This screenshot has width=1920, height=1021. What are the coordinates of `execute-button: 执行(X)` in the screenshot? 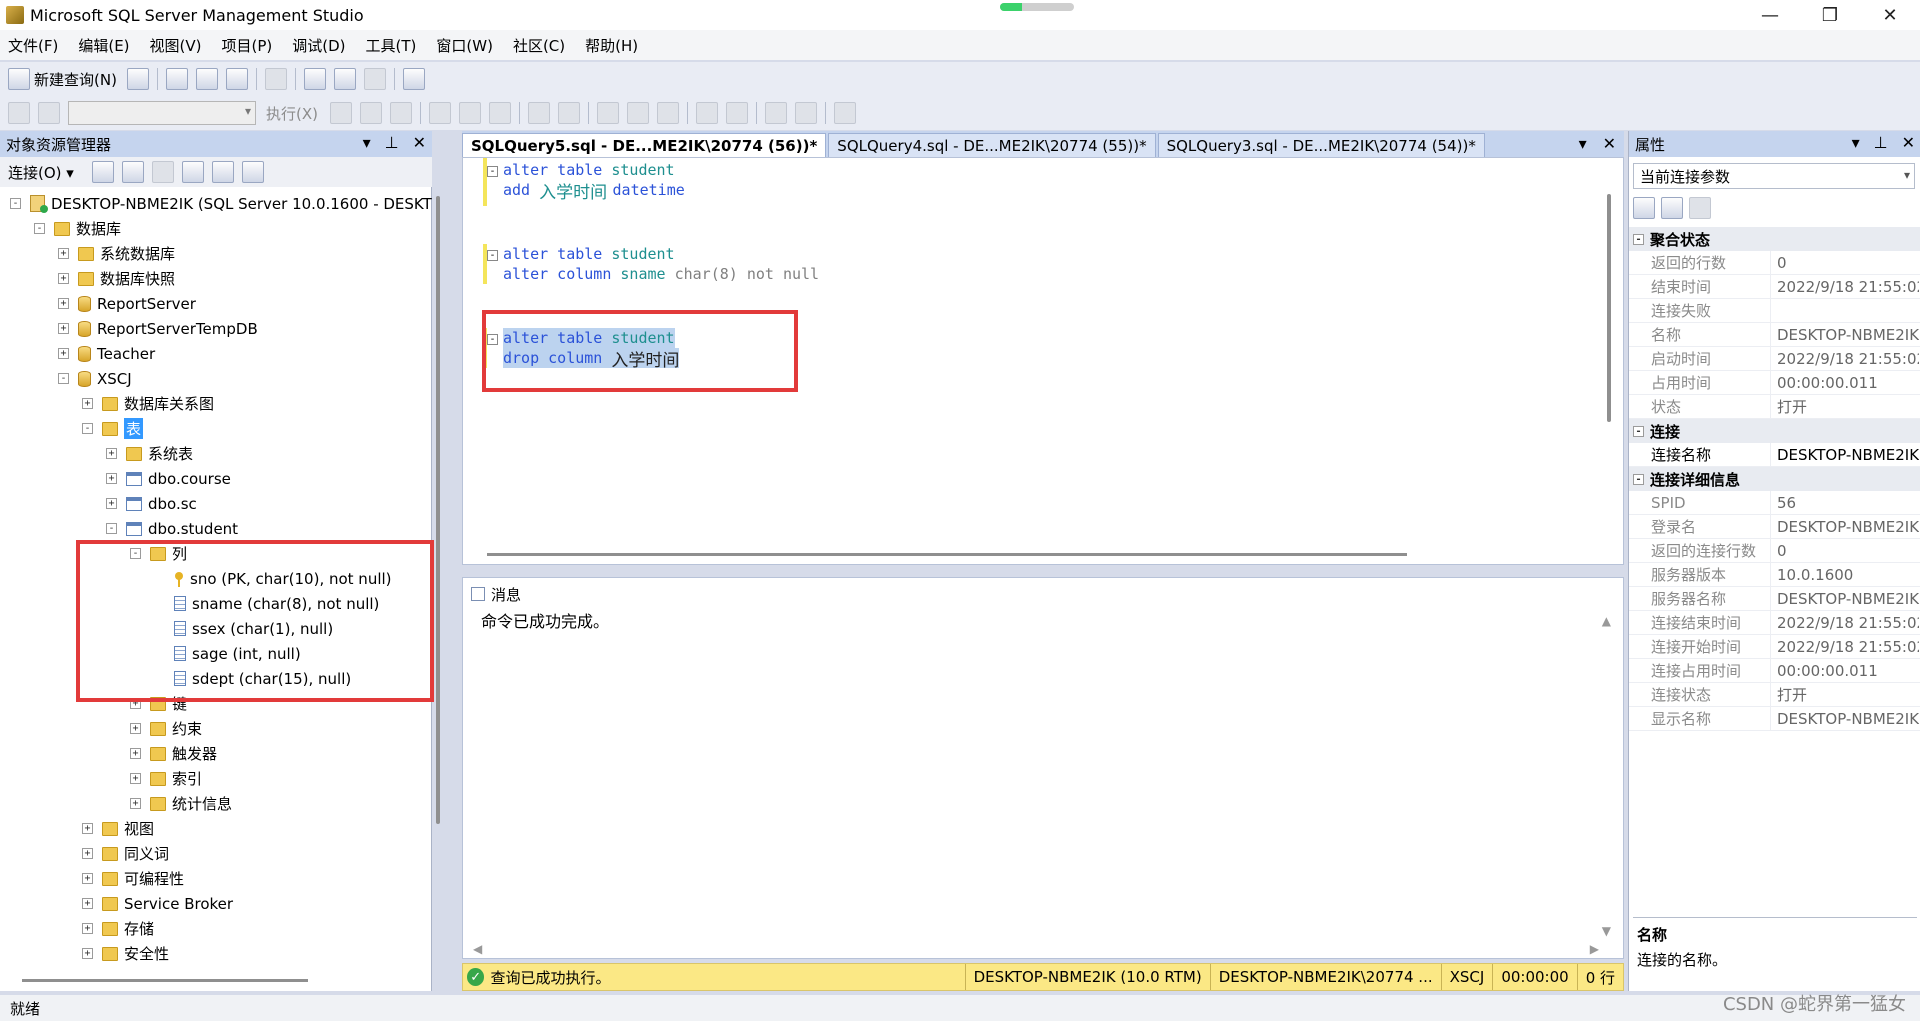 It's located at (292, 113).